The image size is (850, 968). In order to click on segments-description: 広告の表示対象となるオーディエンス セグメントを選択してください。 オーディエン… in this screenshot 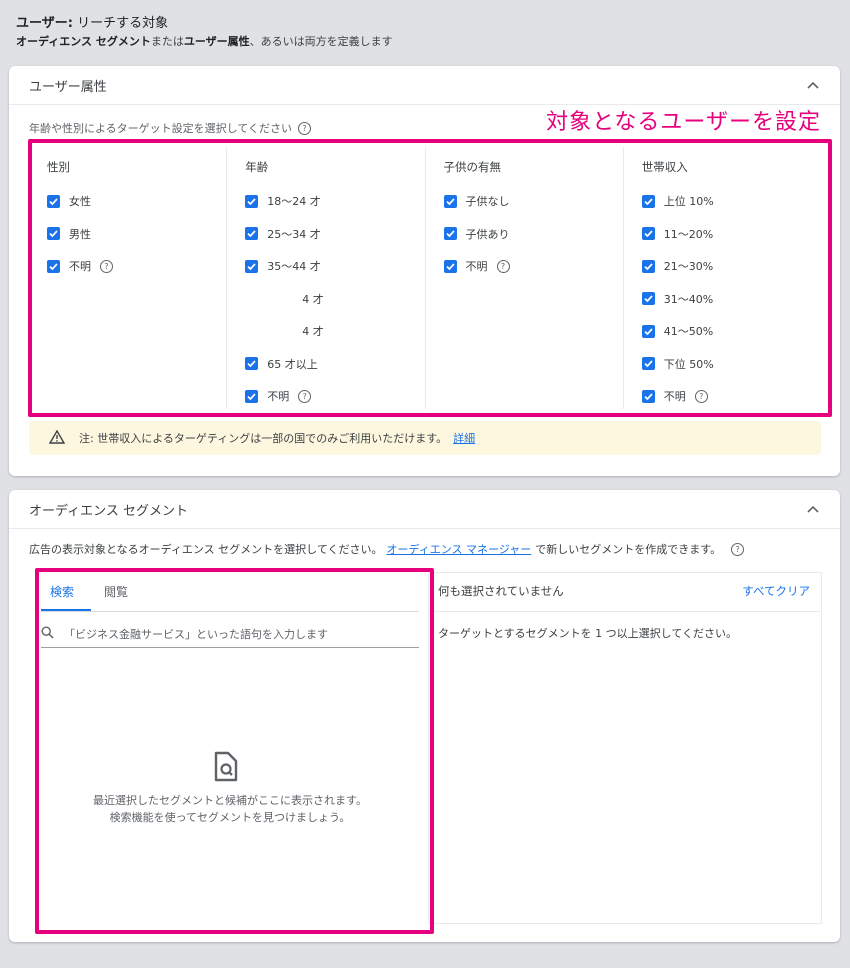, I will do `click(387, 549)`.